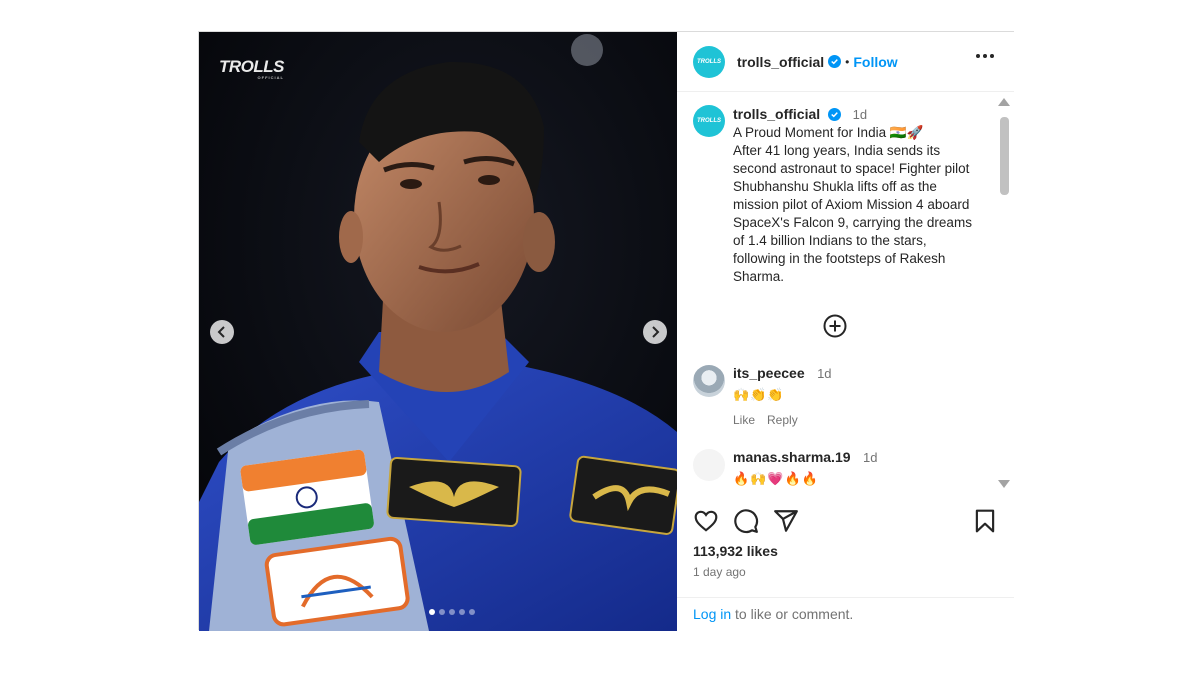  What do you see at coordinates (780, 62) in the screenshot?
I see `header-username: trolls_official` at bounding box center [780, 62].